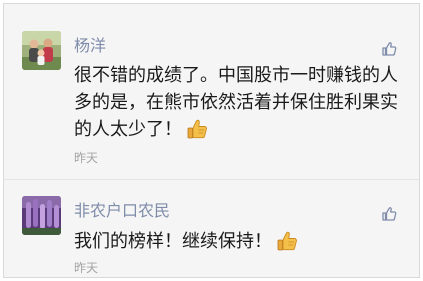  What do you see at coordinates (90, 46) in the screenshot?
I see `author-name: 杨洋` at bounding box center [90, 46].